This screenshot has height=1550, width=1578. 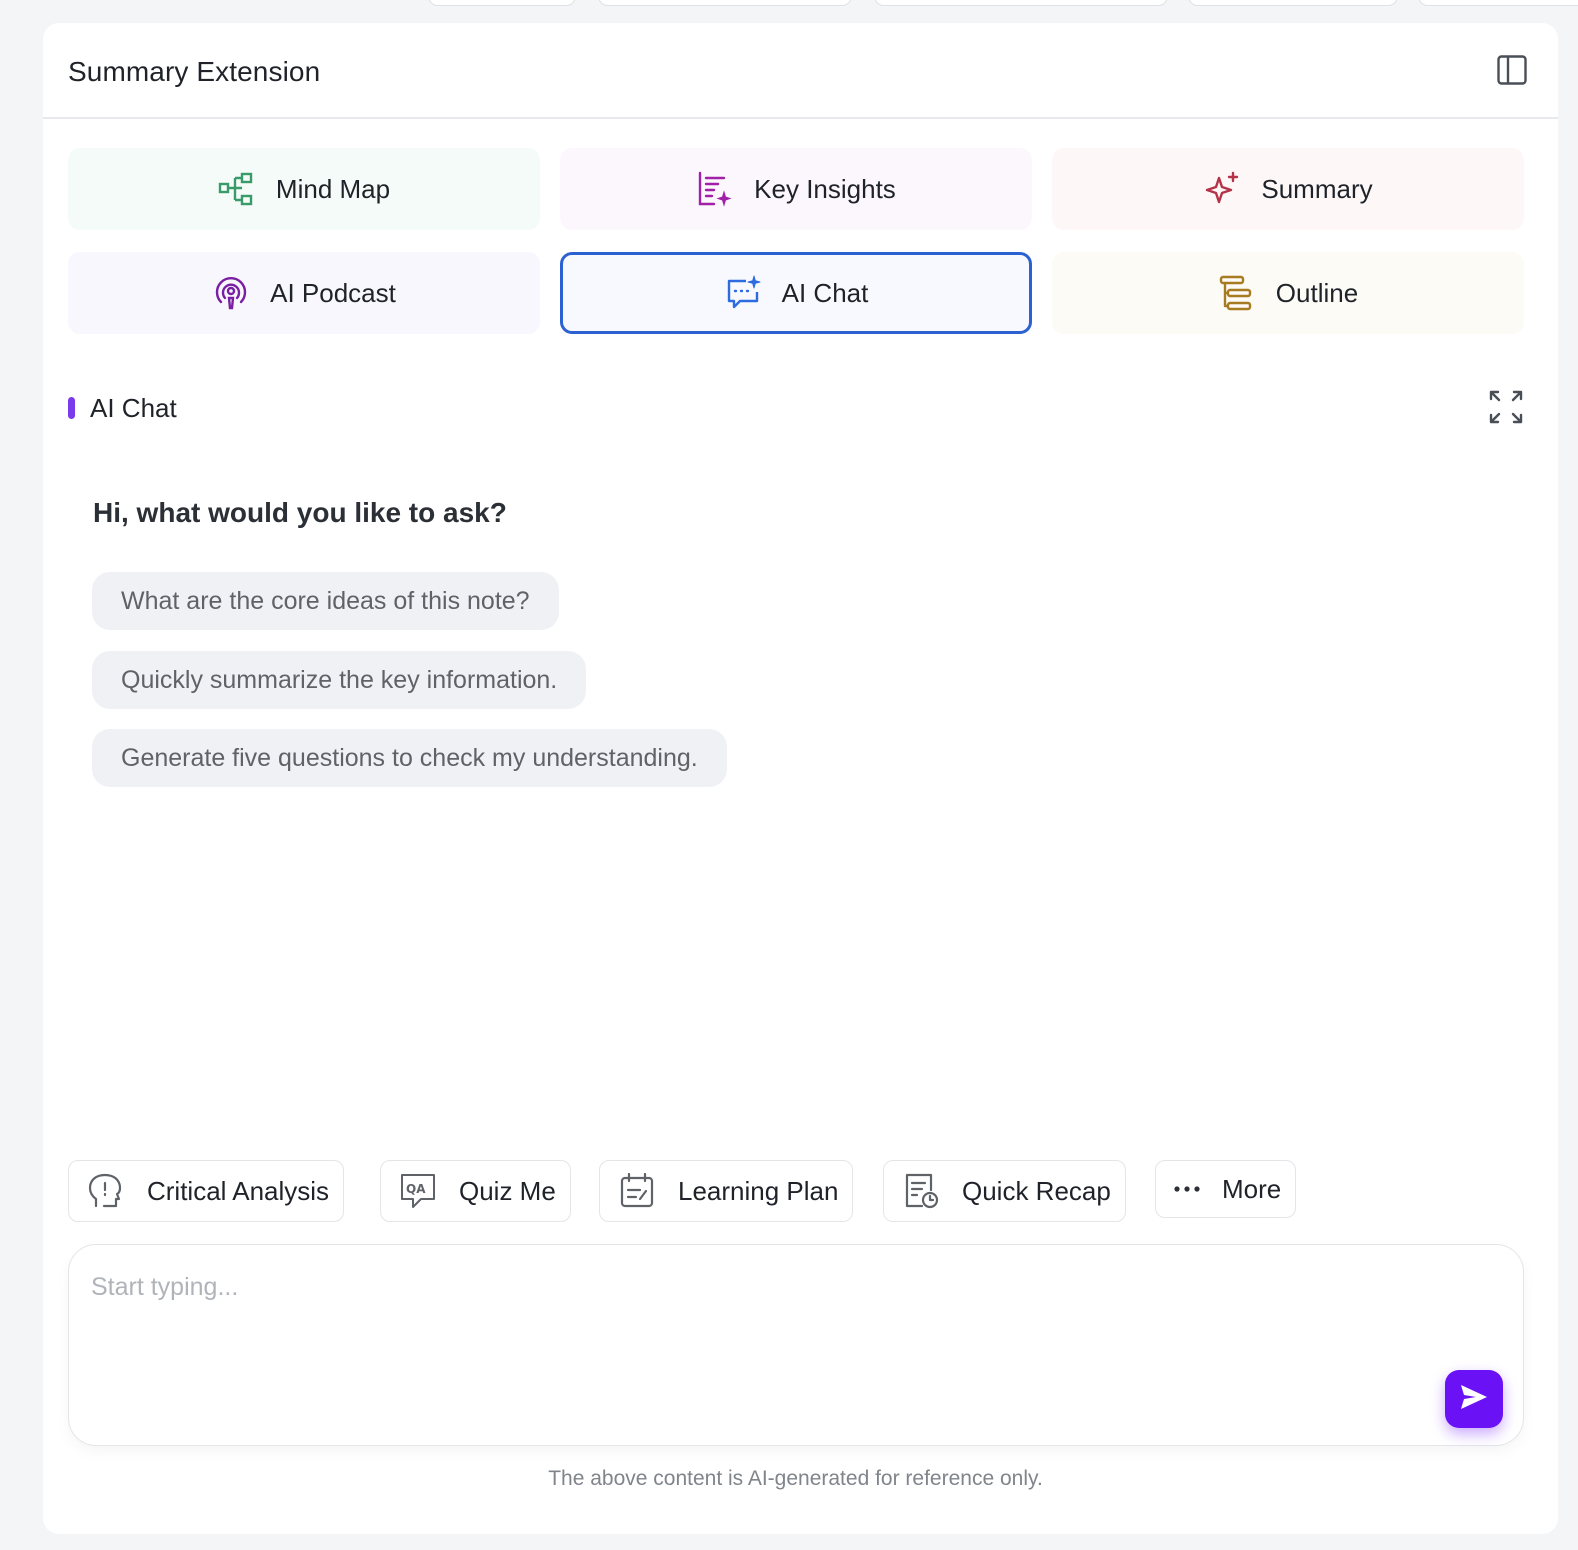 What do you see at coordinates (743, 293) in the screenshot?
I see `ai-chat-icon` at bounding box center [743, 293].